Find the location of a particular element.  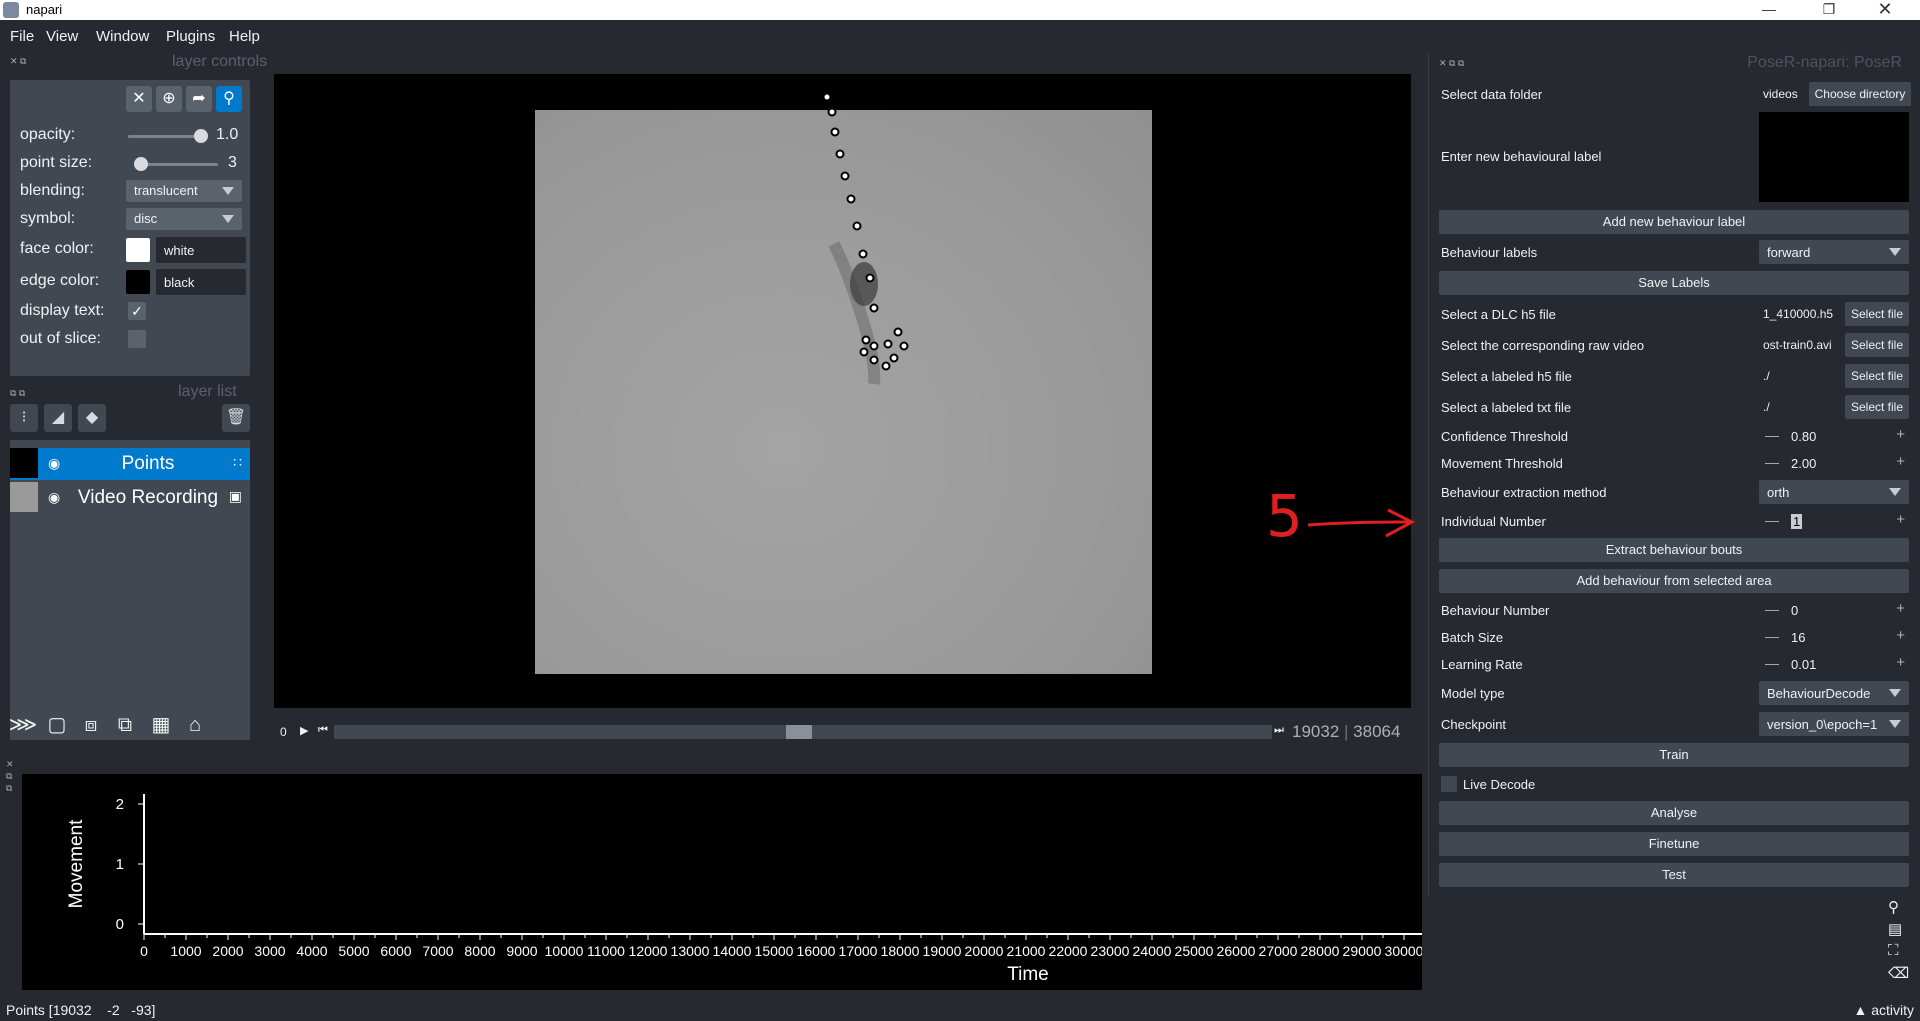

extract-bouts-button: Extract behaviour bouts is located at coordinates (1674, 550).